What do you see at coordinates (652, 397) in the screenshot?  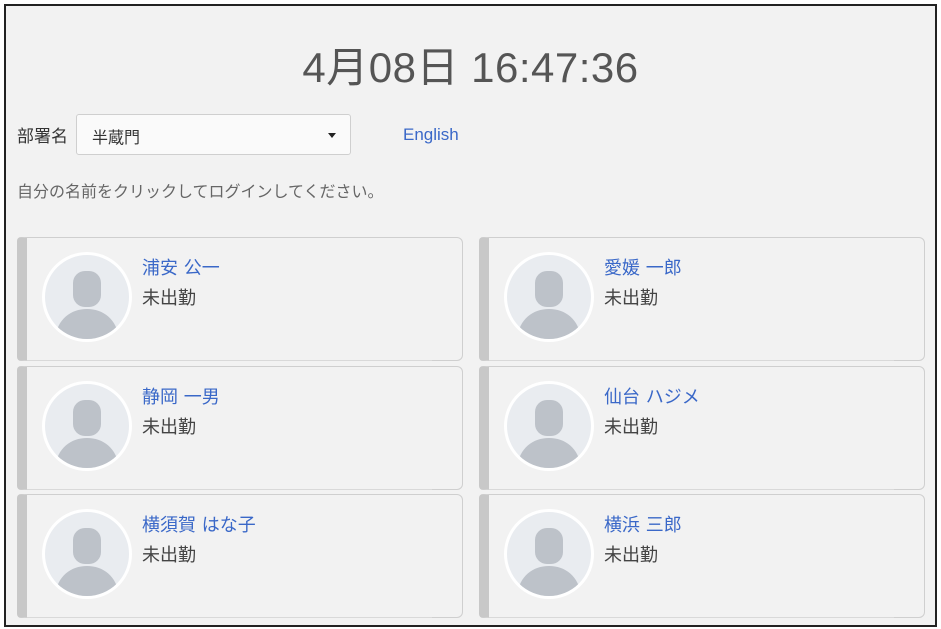 I see `employee-name: 仙台 ハジメ` at bounding box center [652, 397].